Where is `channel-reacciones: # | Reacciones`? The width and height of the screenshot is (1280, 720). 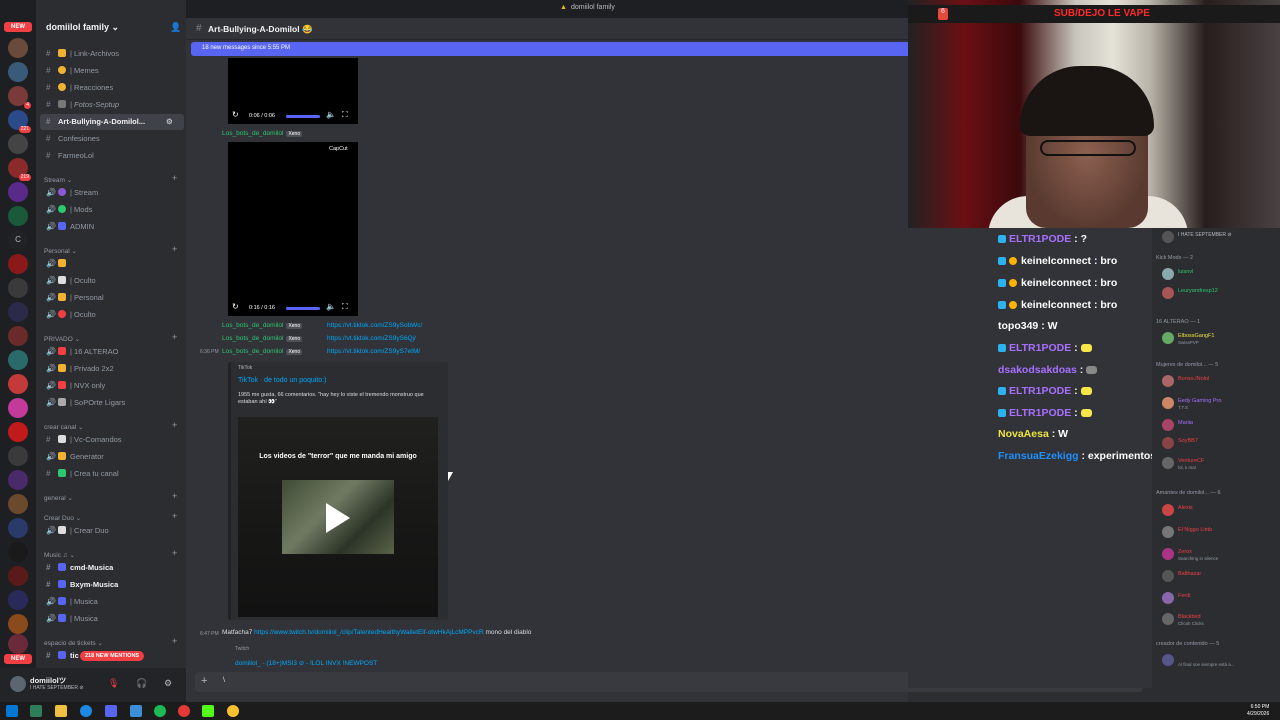
channel-reacciones: # | Reacciones is located at coordinates (112, 88).